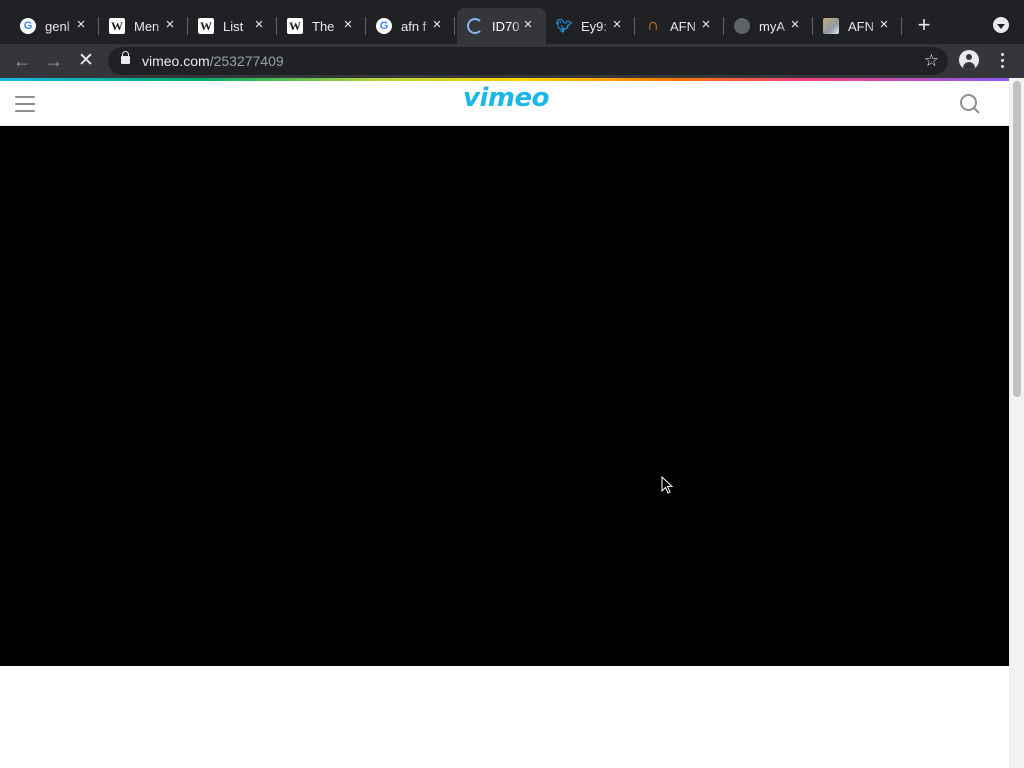 The image size is (1024, 768). I want to click on twitter-icon: 🐦︎, so click(564, 25).